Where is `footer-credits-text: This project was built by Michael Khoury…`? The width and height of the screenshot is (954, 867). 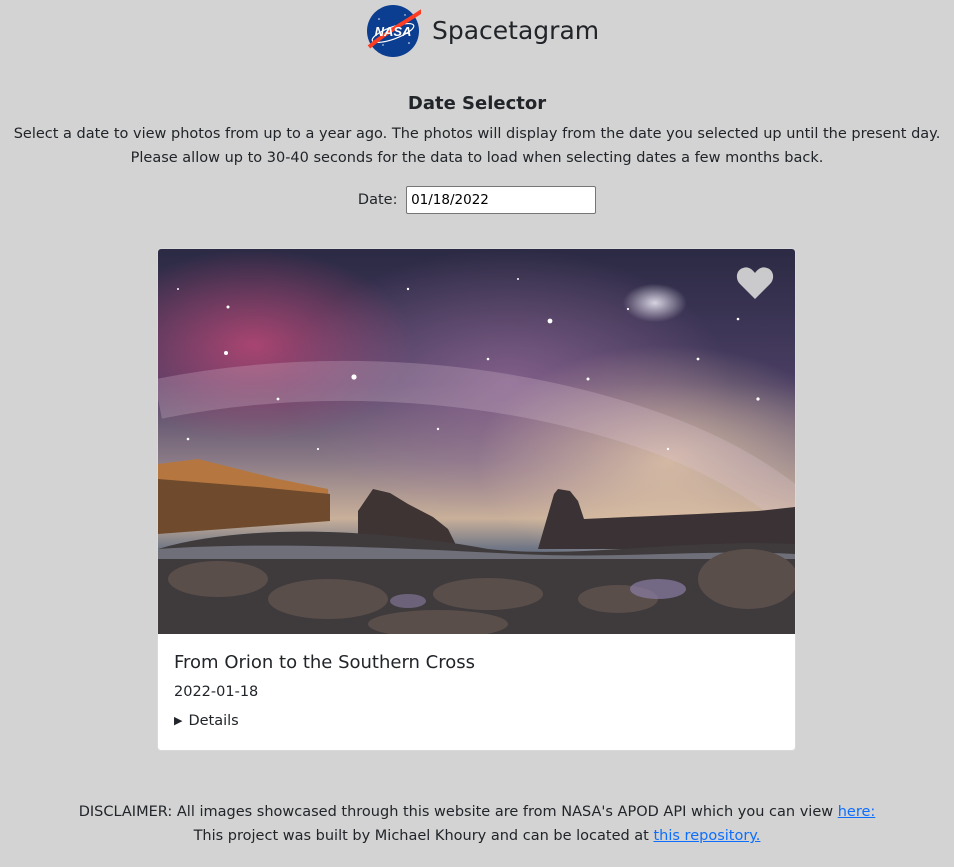 footer-credits-text: This project was built by Michael Khoury… is located at coordinates (421, 836).